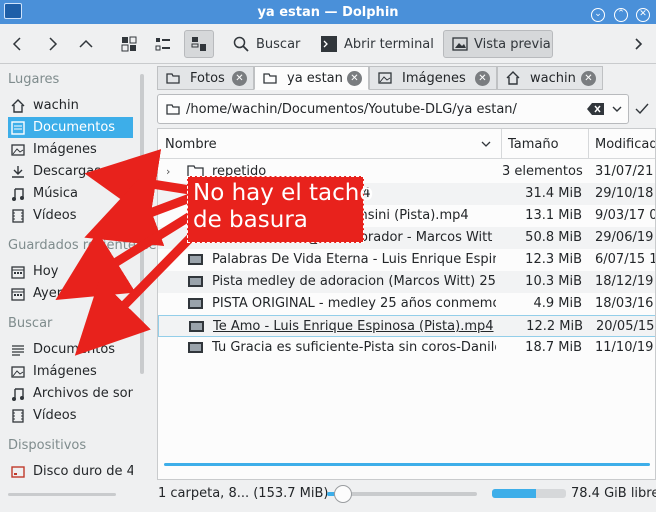 The width and height of the screenshot is (656, 512). Describe the element at coordinates (70, 271) in the screenshot. I see `sidebar-item-today: Hoy` at that location.